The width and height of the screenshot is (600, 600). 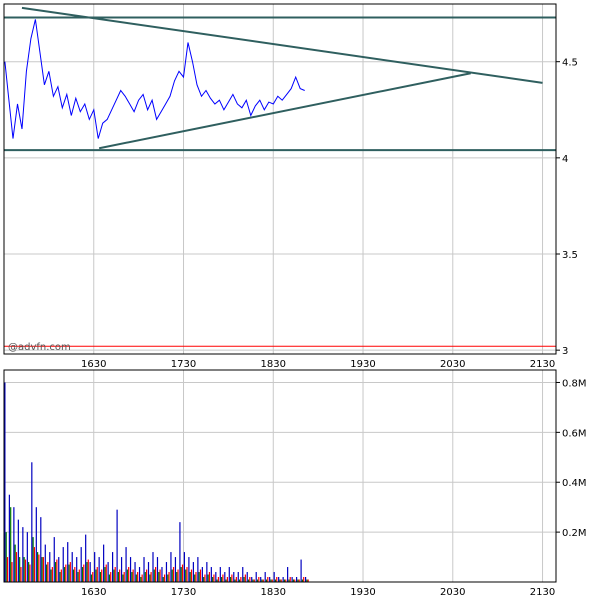 What do you see at coordinates (570, 255) in the screenshot?
I see `price-y-tick-label: 3.5` at bounding box center [570, 255].